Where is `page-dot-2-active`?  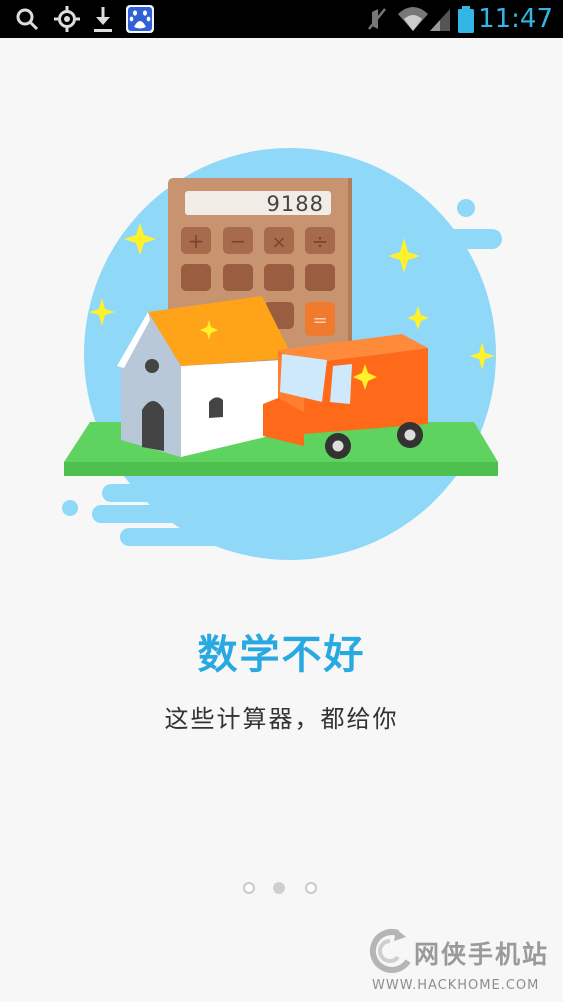 page-dot-2-active is located at coordinates (279, 888).